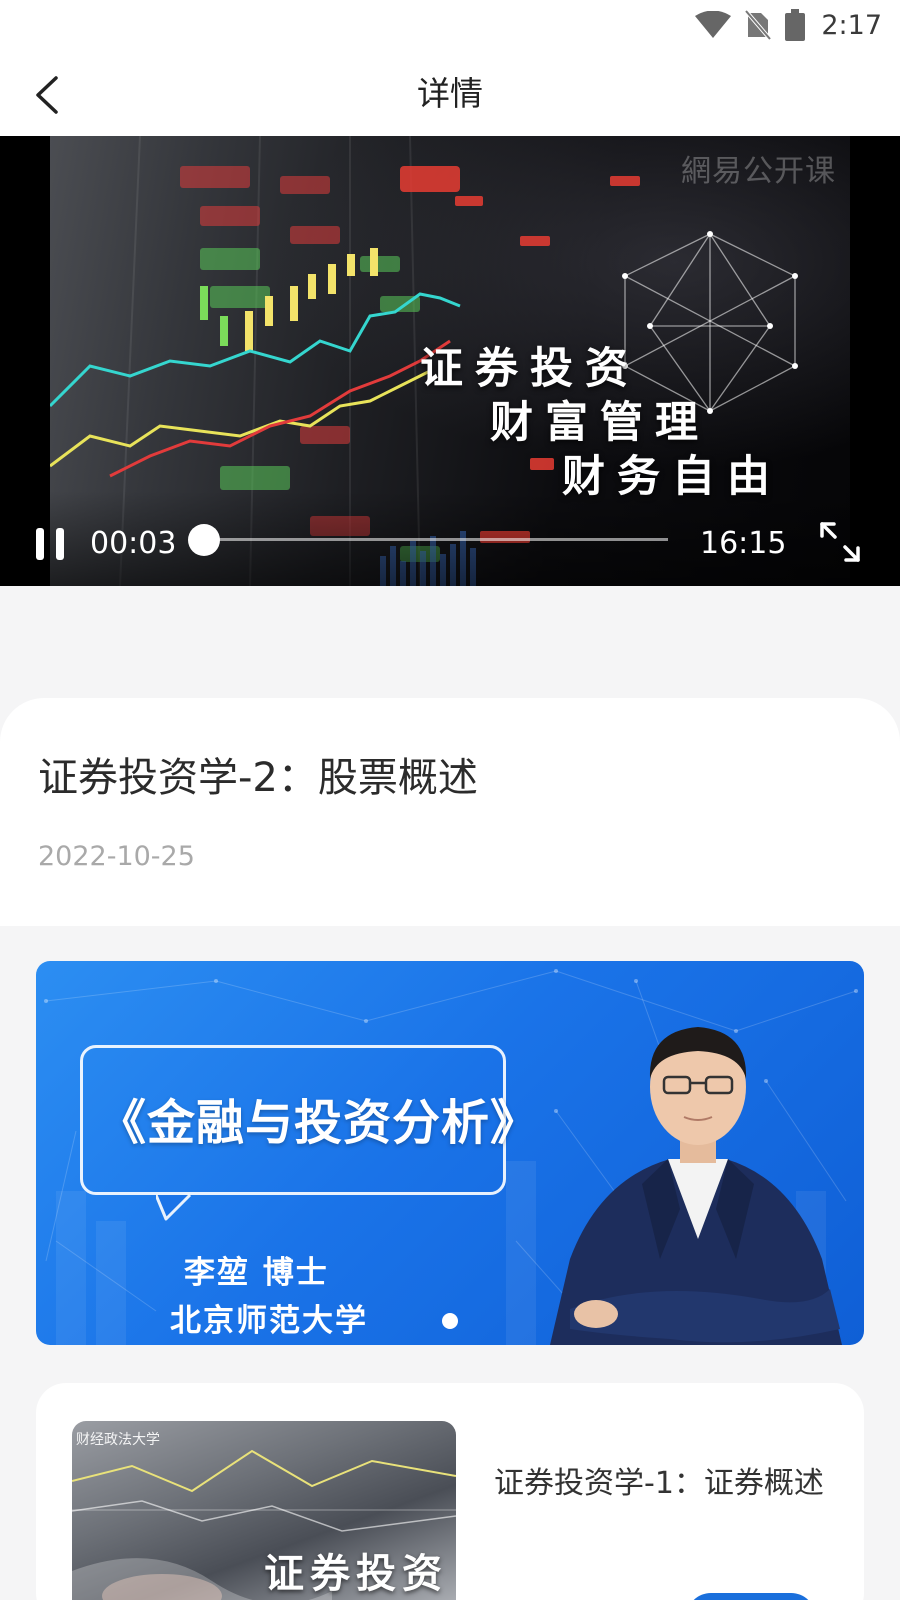 The width and height of the screenshot is (900, 1600). I want to click on fullscreen-icon, so click(840, 542).